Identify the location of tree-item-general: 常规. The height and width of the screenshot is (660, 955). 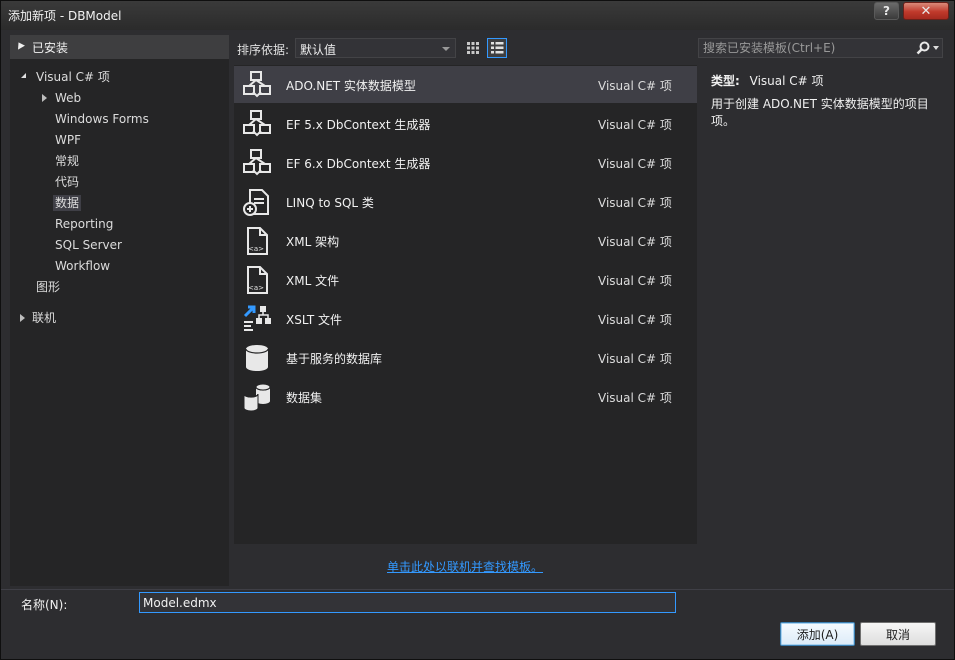
(67, 161).